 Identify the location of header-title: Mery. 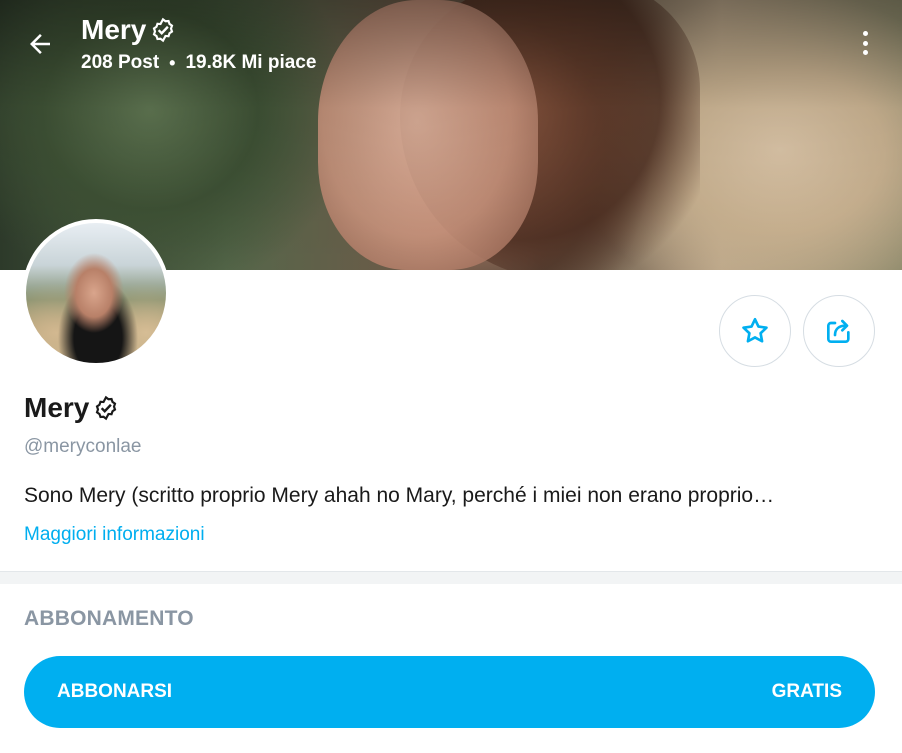
(128, 30).